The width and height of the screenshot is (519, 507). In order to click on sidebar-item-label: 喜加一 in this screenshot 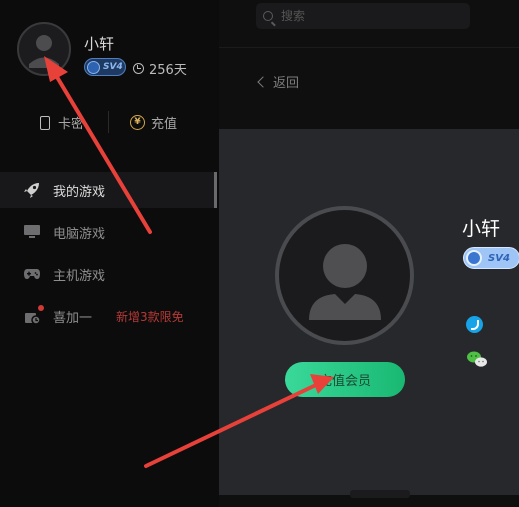, I will do `click(73, 318)`.